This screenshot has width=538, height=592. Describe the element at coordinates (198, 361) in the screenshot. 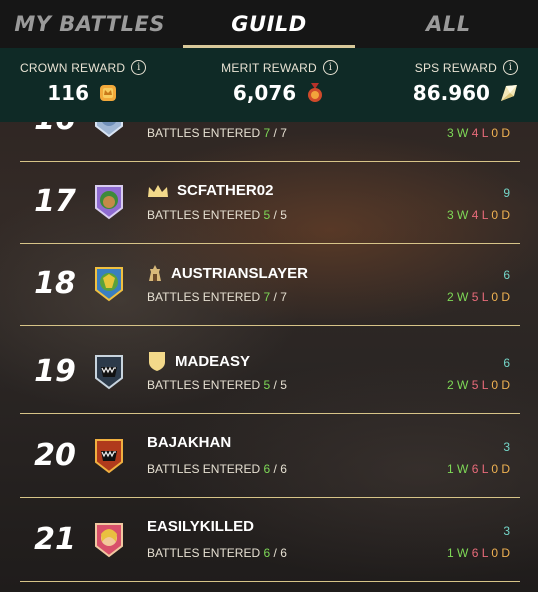

I see `player-name: MADEASY` at that location.